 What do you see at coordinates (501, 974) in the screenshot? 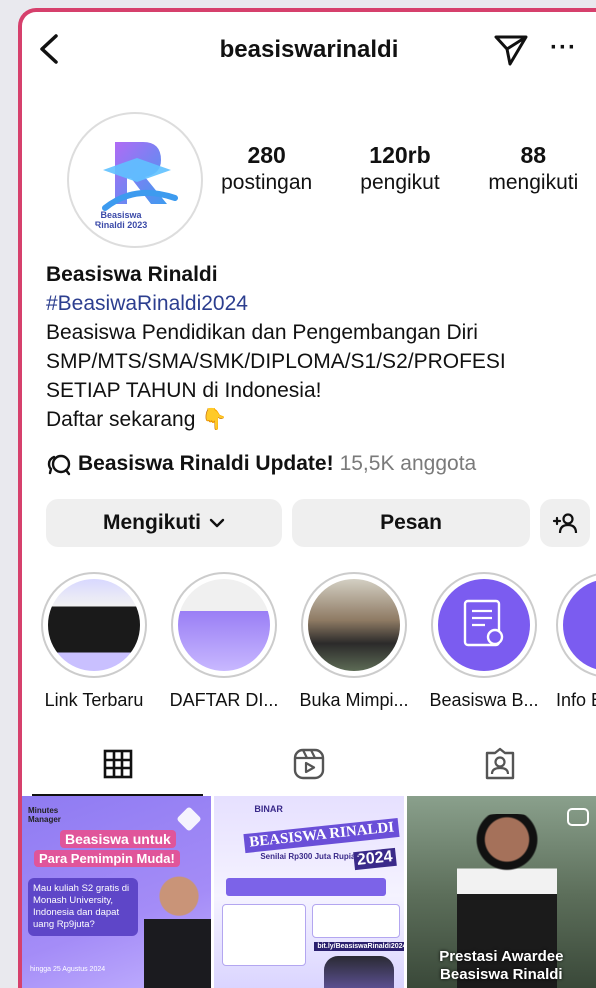
I see `post-caption-line2: Beasiswa Rinaldi` at bounding box center [501, 974].